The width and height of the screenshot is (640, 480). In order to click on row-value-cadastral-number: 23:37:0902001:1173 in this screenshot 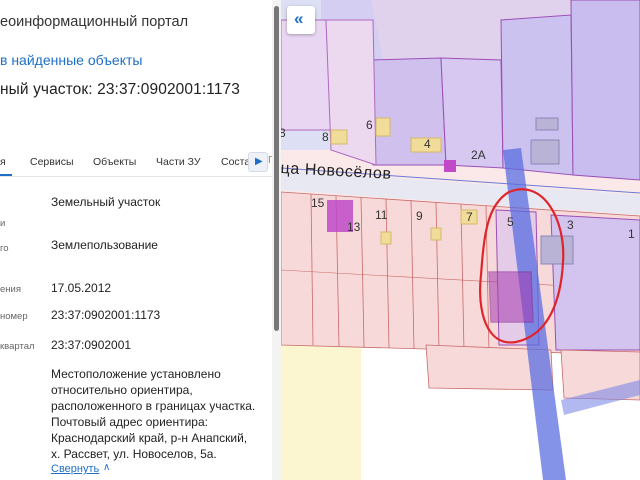, I will do `click(106, 315)`.